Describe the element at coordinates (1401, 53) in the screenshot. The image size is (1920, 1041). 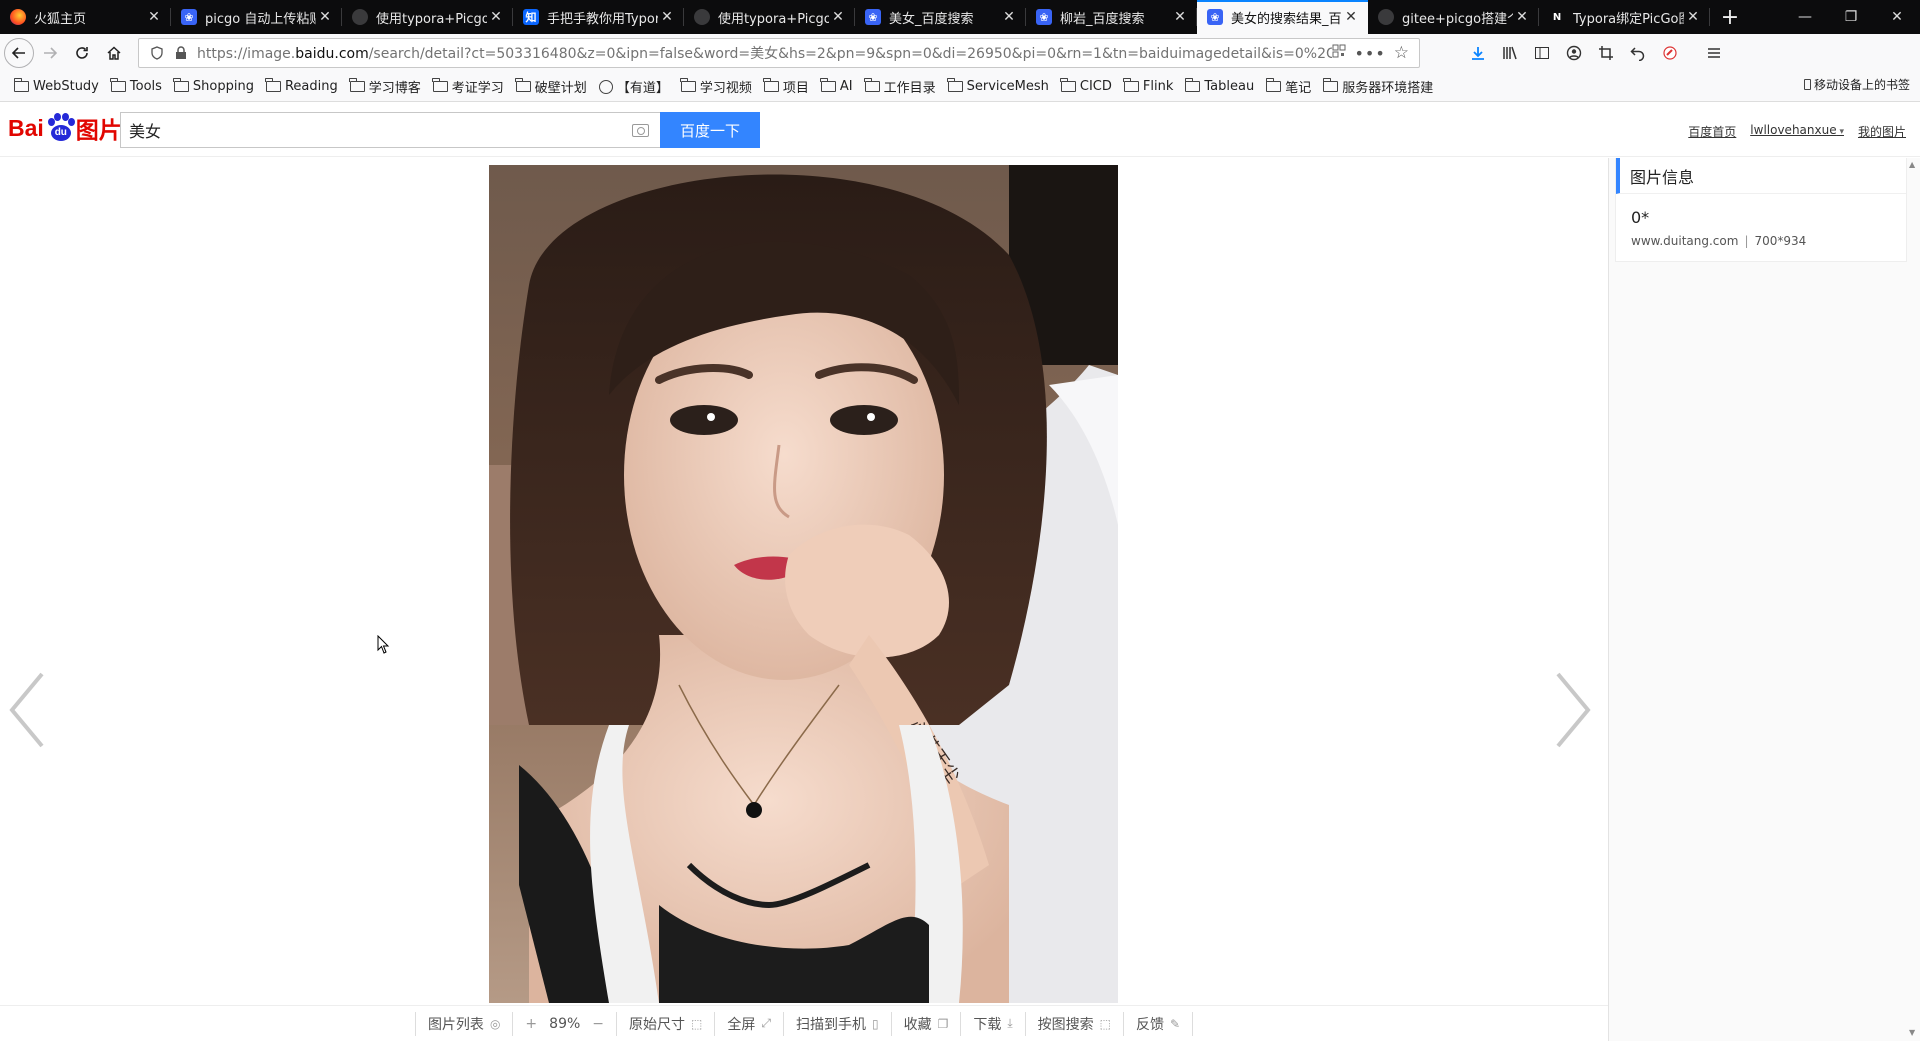
I see `bookmark-star-icon: ☆` at that location.